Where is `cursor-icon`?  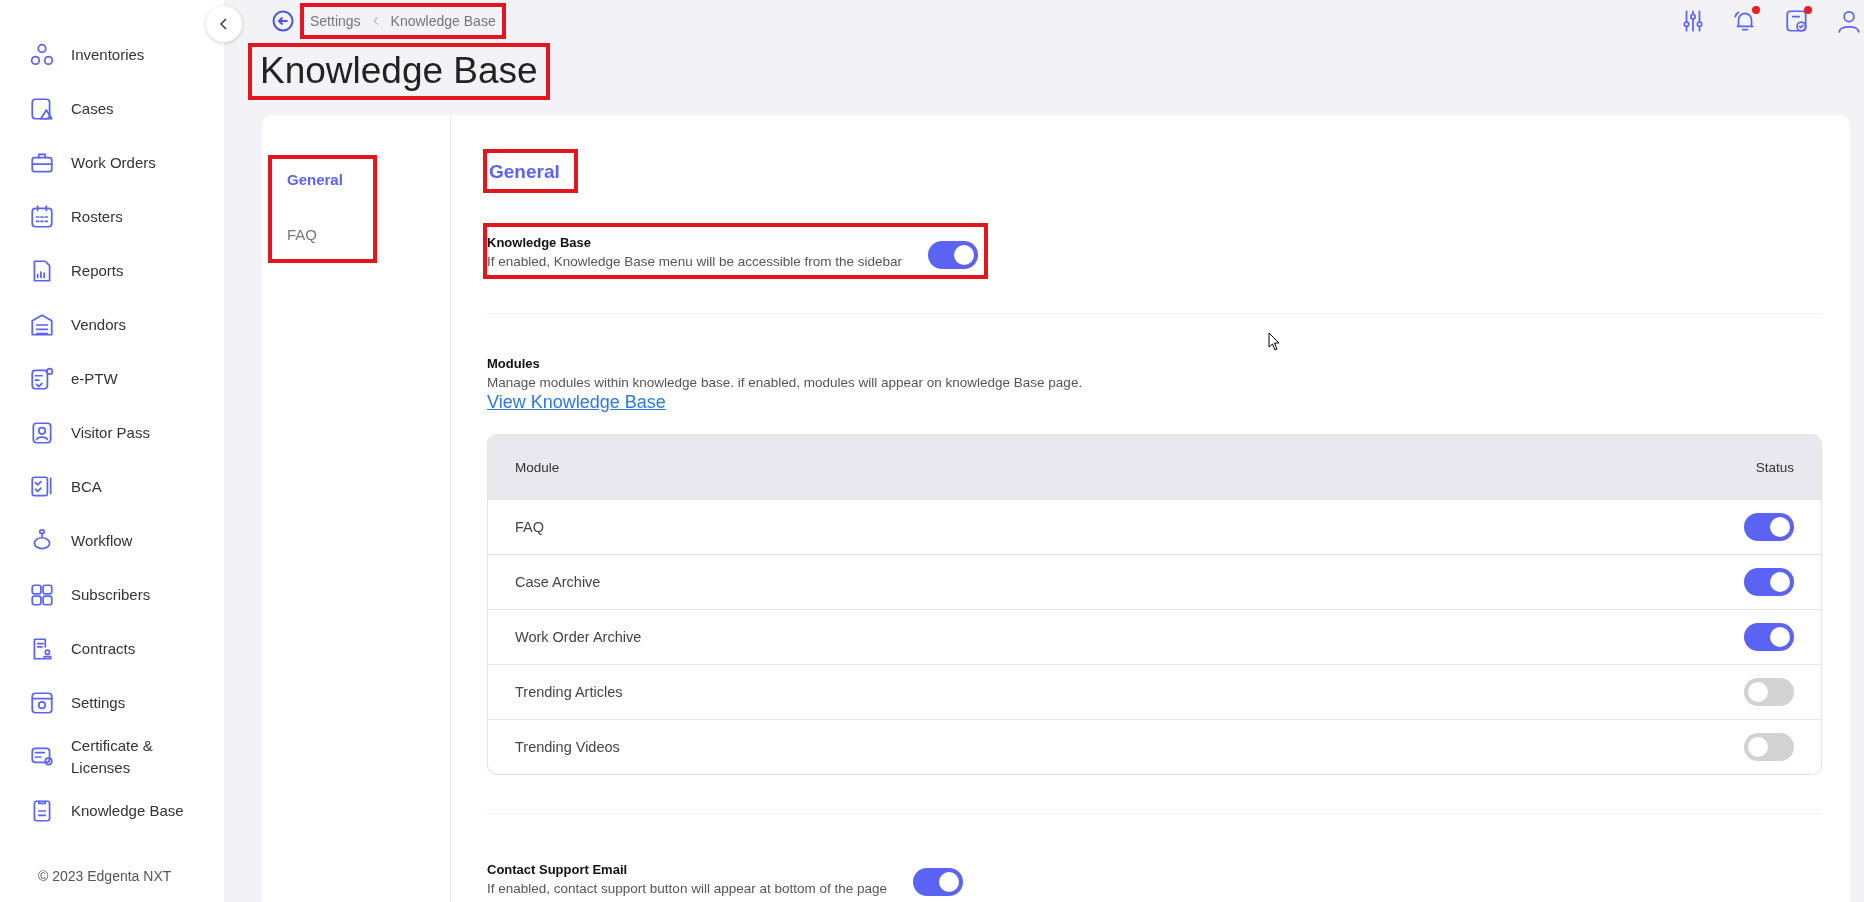
cursor-icon is located at coordinates (1275, 342).